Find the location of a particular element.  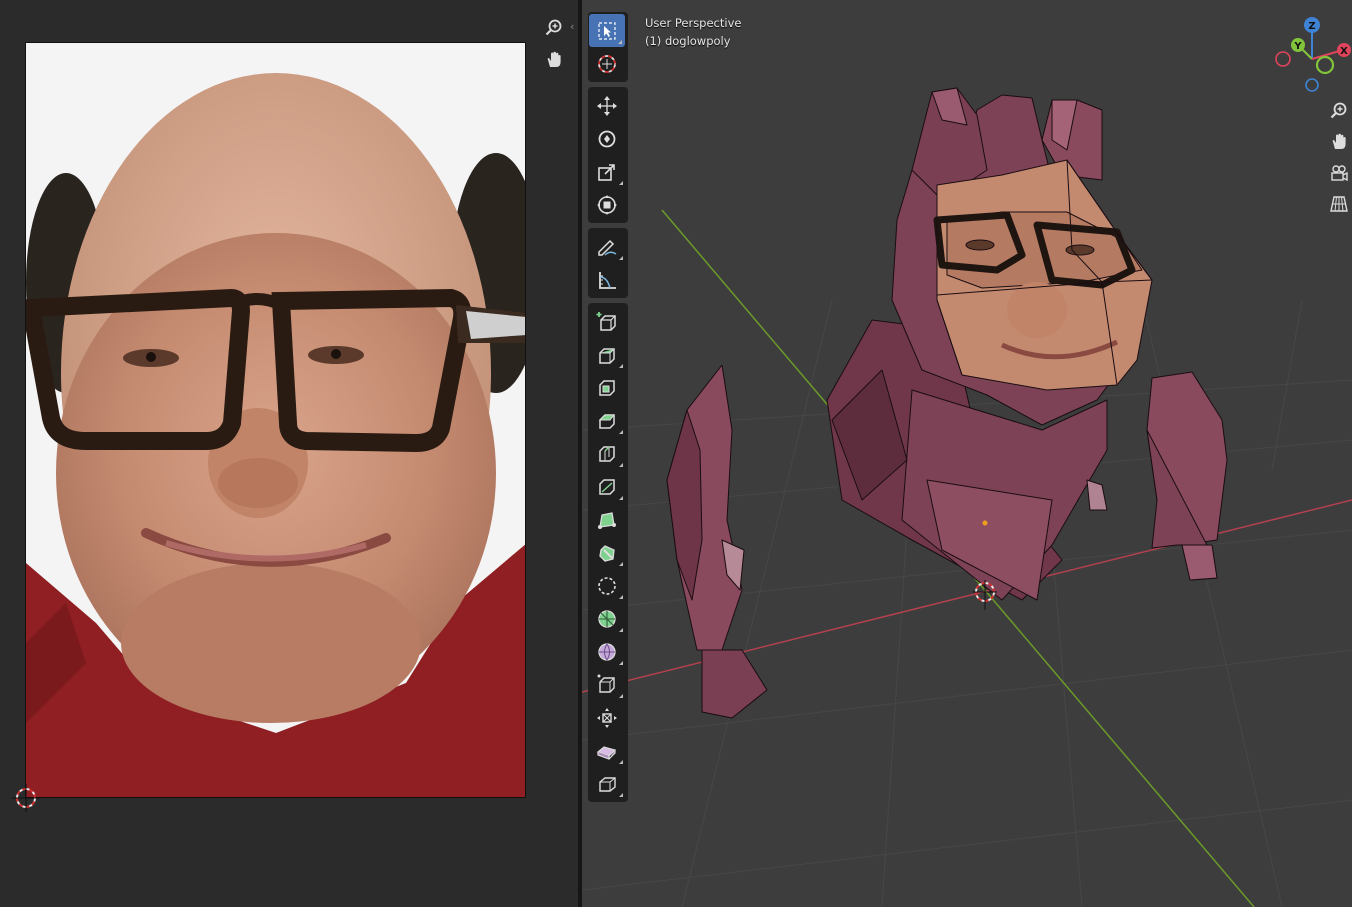

edge-slide-icon is located at coordinates (607, 618).